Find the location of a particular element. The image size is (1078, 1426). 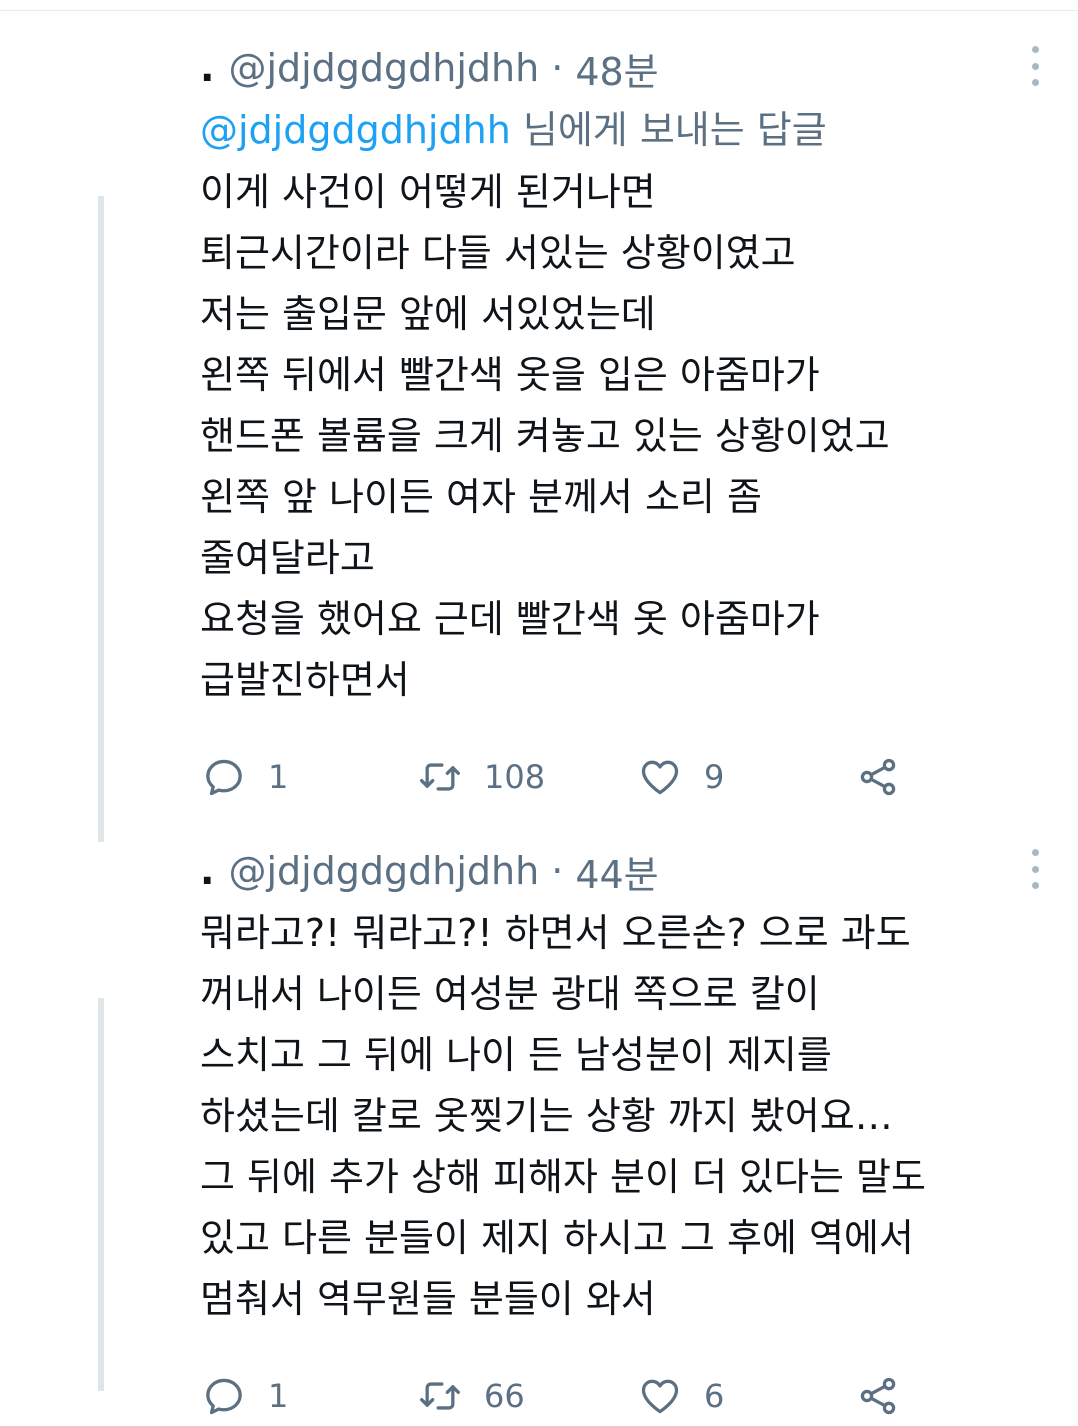

retweet-count: 108 is located at coordinates (515, 777).